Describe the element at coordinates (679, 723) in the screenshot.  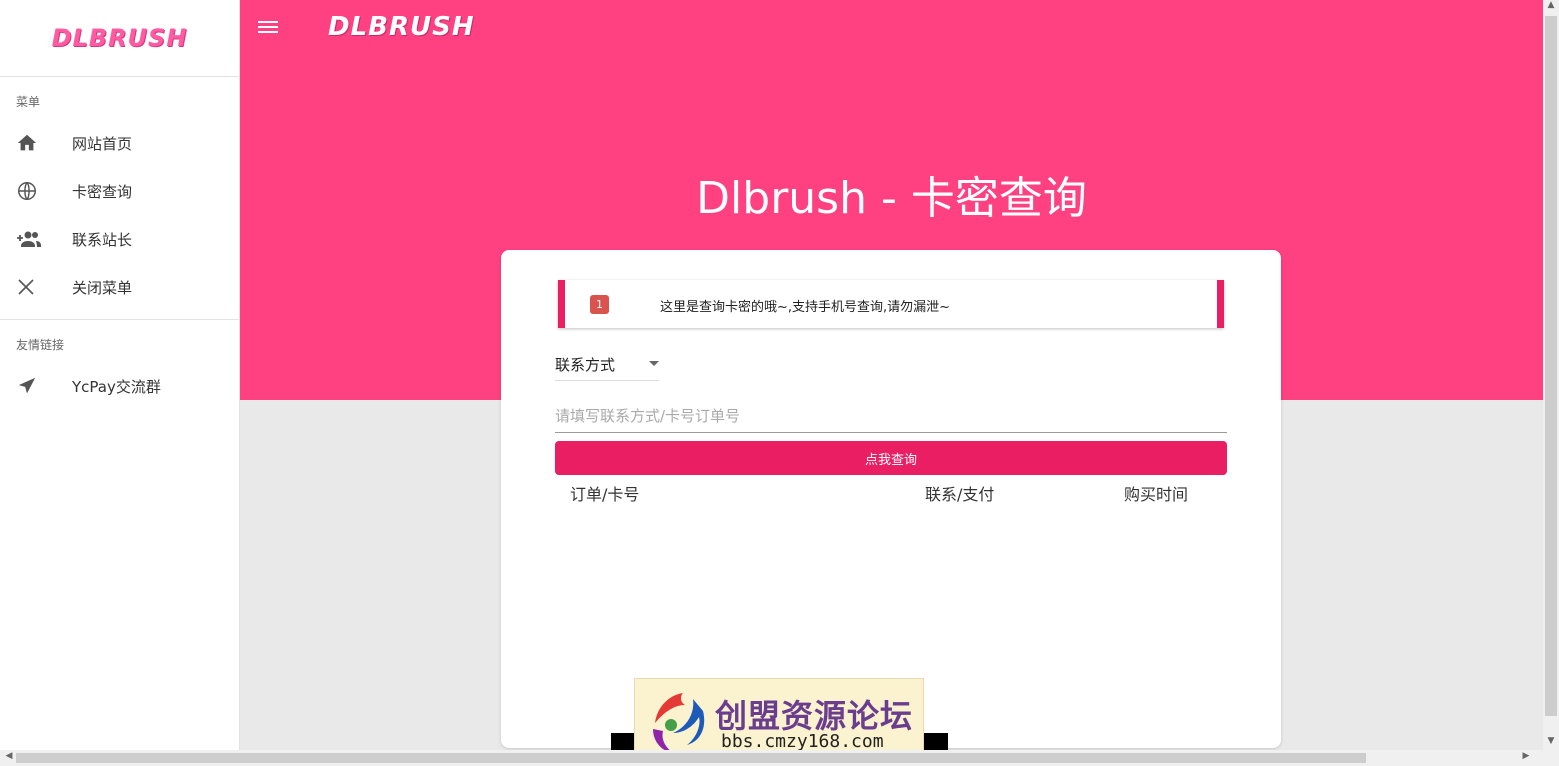
I see `watermark-logo-icon` at that location.